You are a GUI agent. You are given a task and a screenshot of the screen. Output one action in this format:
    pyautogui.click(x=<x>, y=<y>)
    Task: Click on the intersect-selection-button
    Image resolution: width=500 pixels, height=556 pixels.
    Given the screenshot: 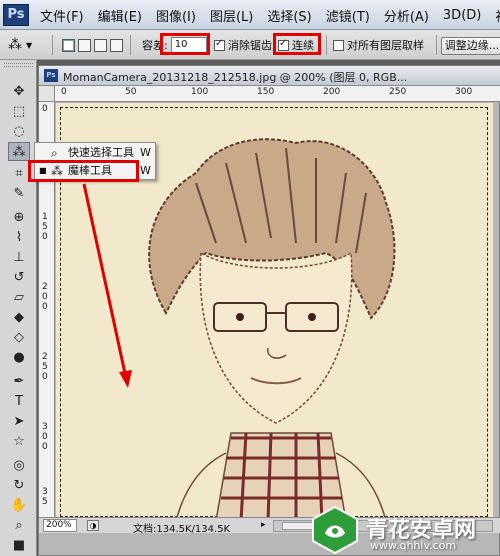 What is the action you would take?
    pyautogui.click(x=116, y=45)
    